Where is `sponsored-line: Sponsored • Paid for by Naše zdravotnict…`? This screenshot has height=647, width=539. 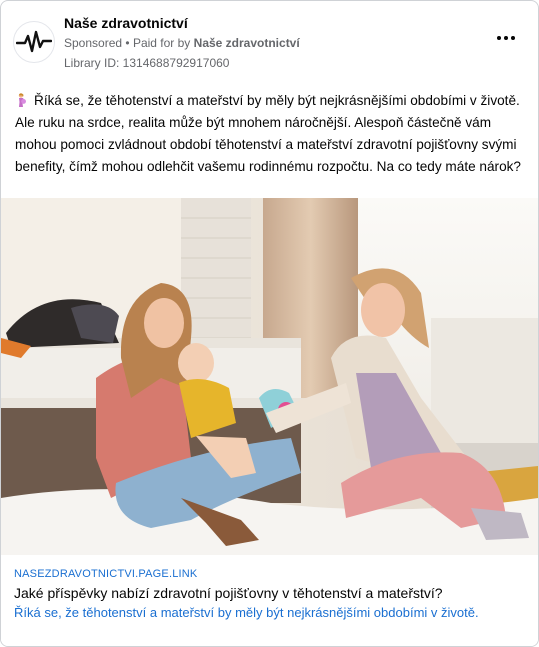 sponsored-line: Sponsored • Paid for by Naše zdravotnict… is located at coordinates (182, 43).